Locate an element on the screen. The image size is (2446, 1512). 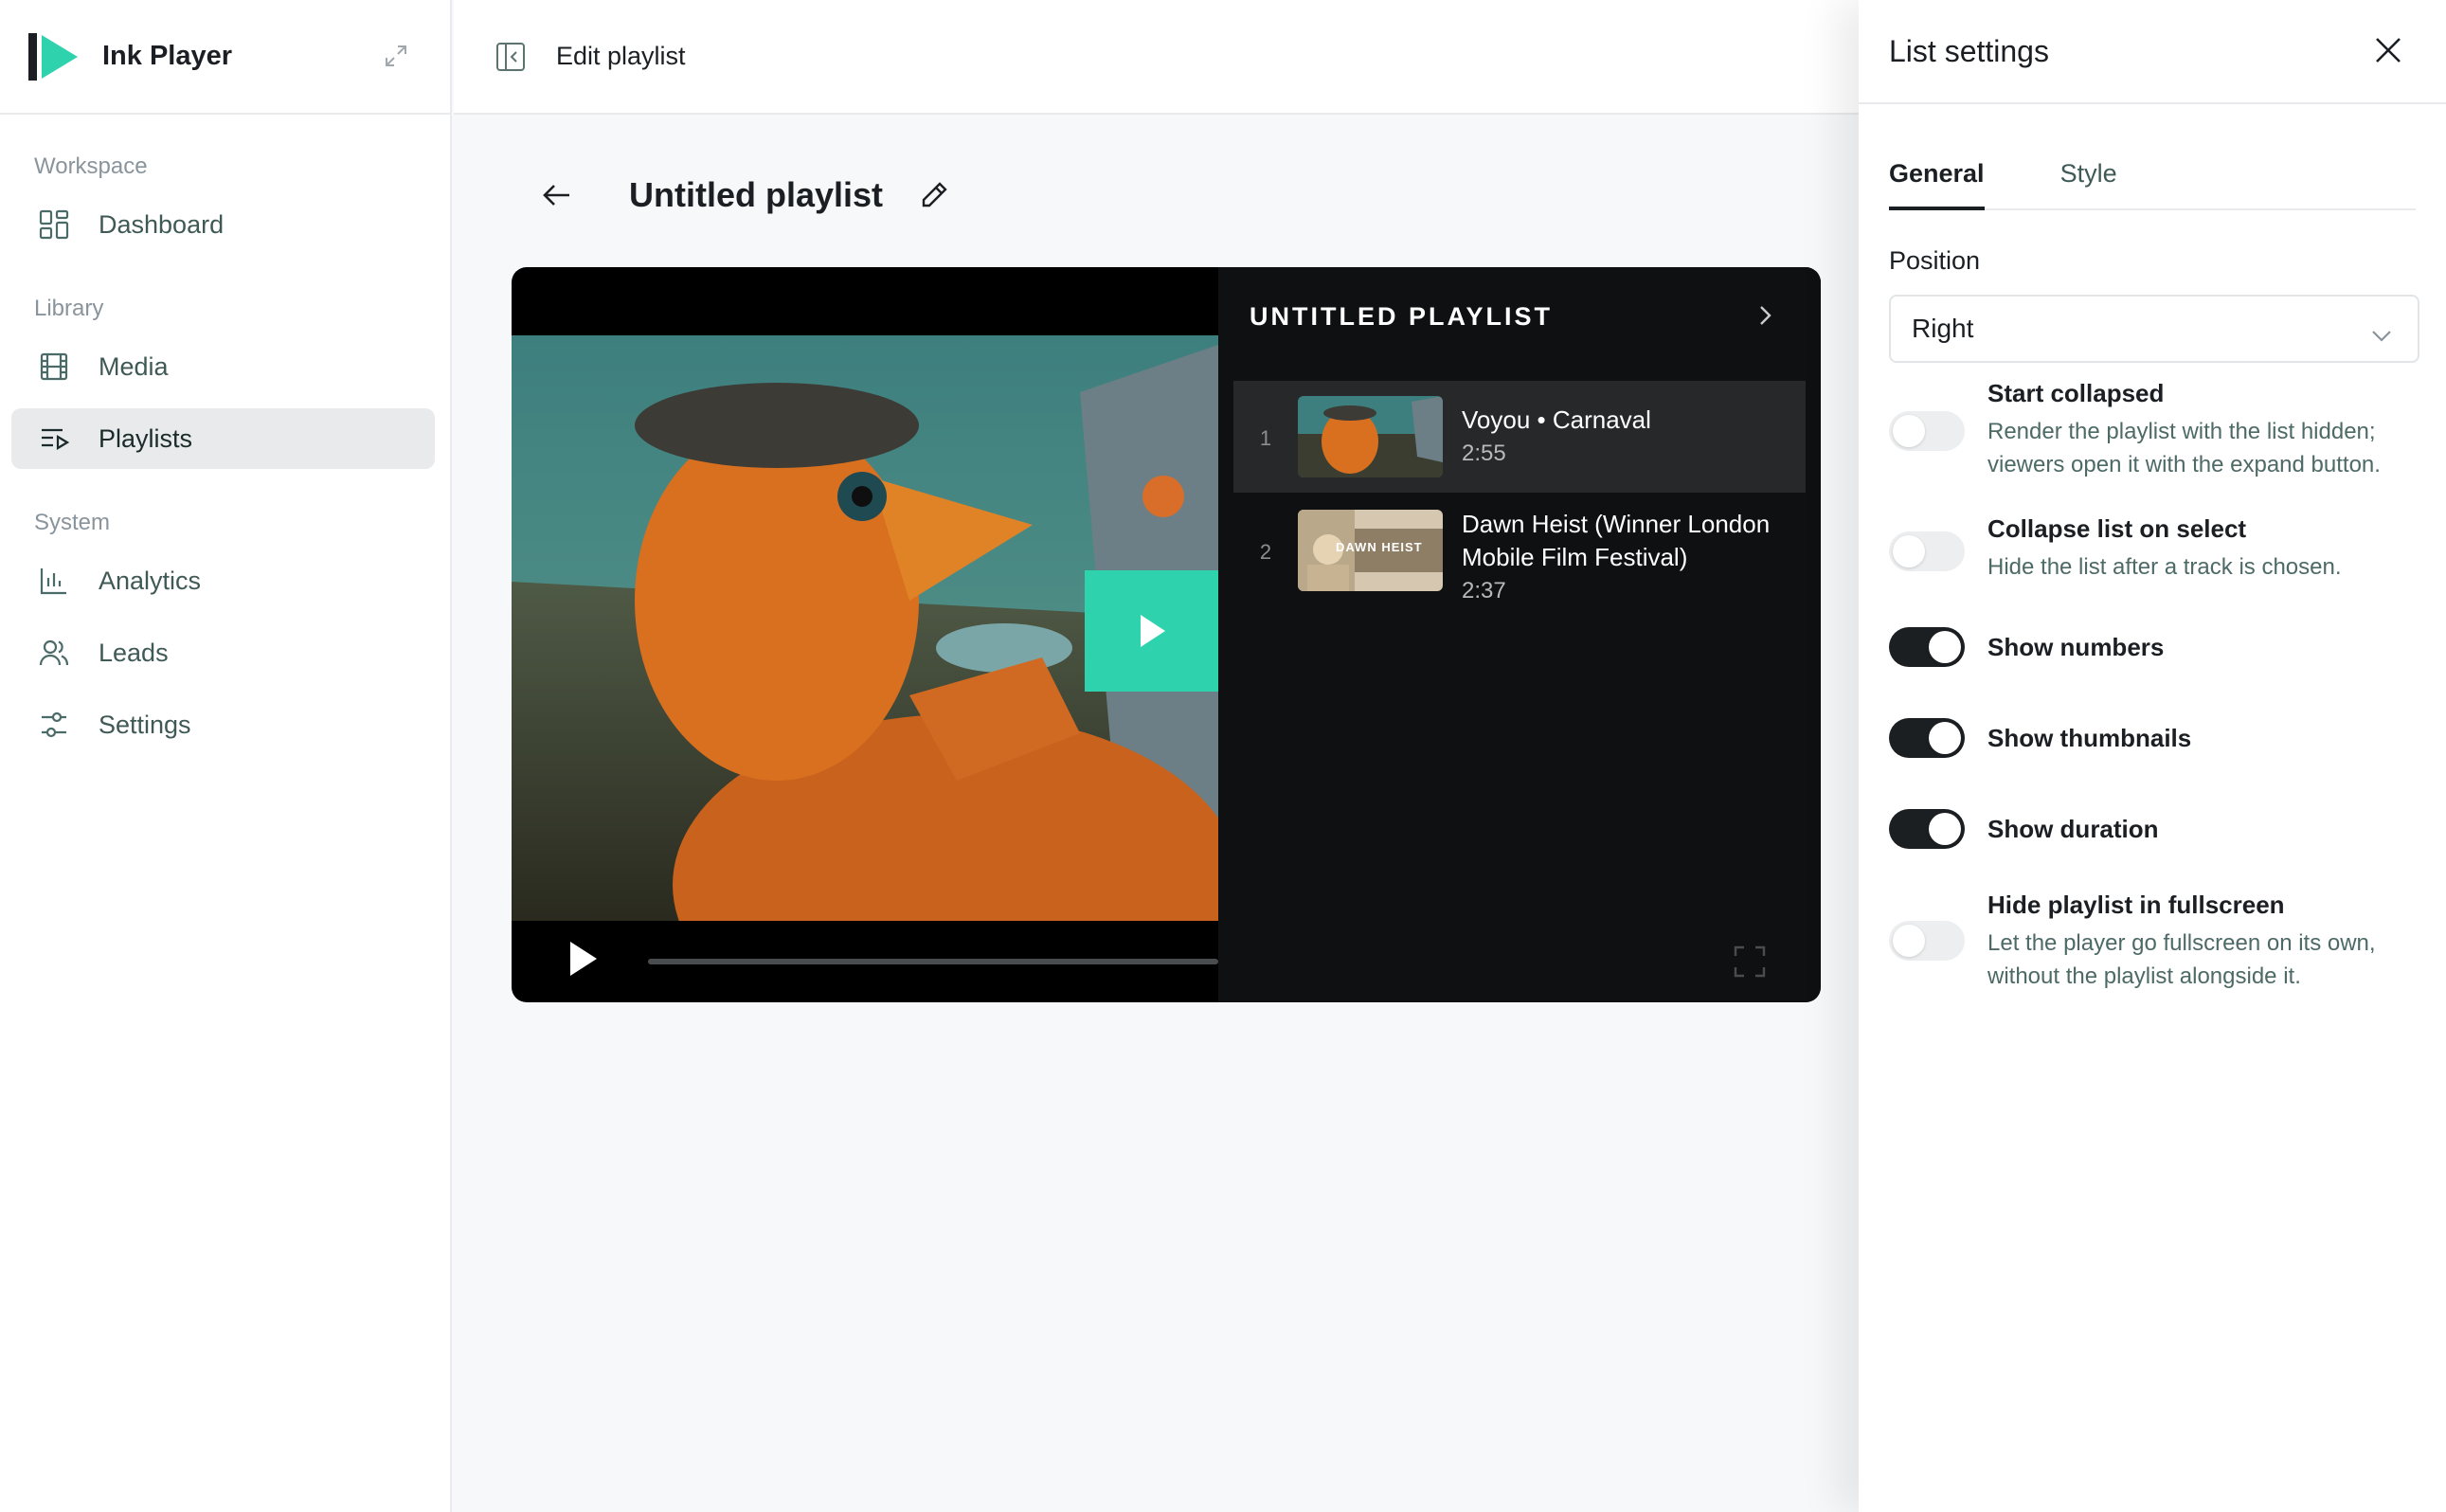
sidebar-item-label: Settings is located at coordinates (145, 724).